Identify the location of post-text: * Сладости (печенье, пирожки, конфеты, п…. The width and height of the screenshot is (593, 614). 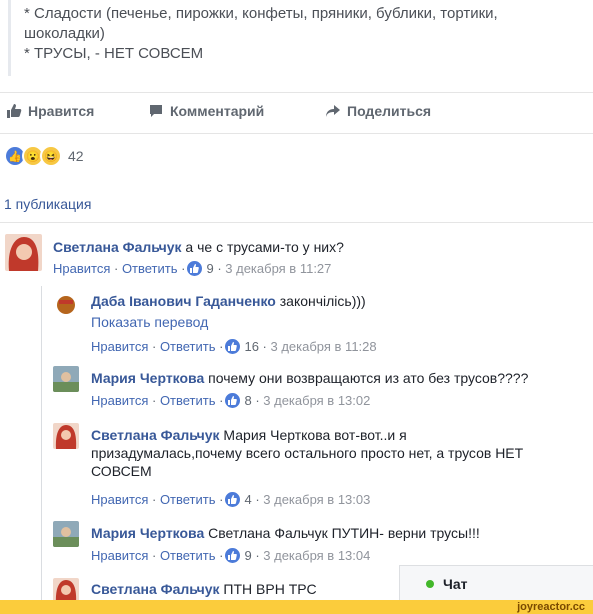
(296, 39).